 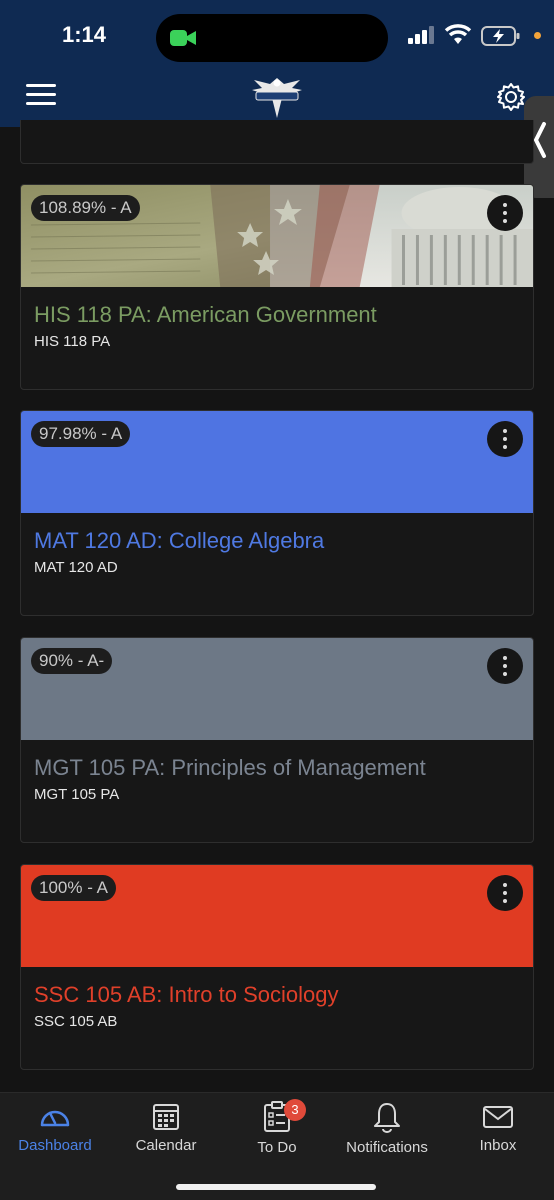 I want to click on grade-badge: 97.98% - A, so click(x=81, y=434).